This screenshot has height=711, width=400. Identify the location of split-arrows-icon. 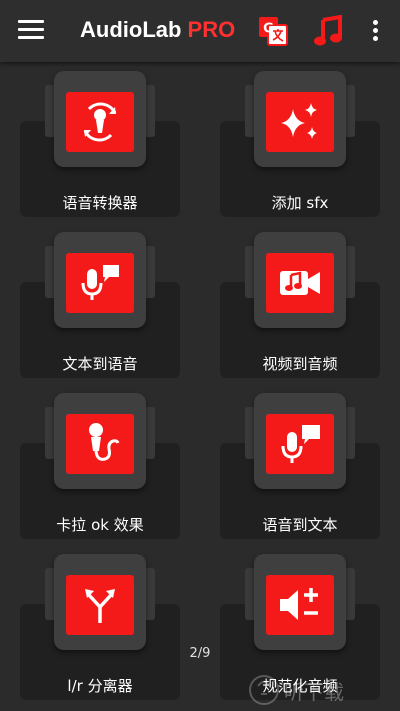
(100, 605).